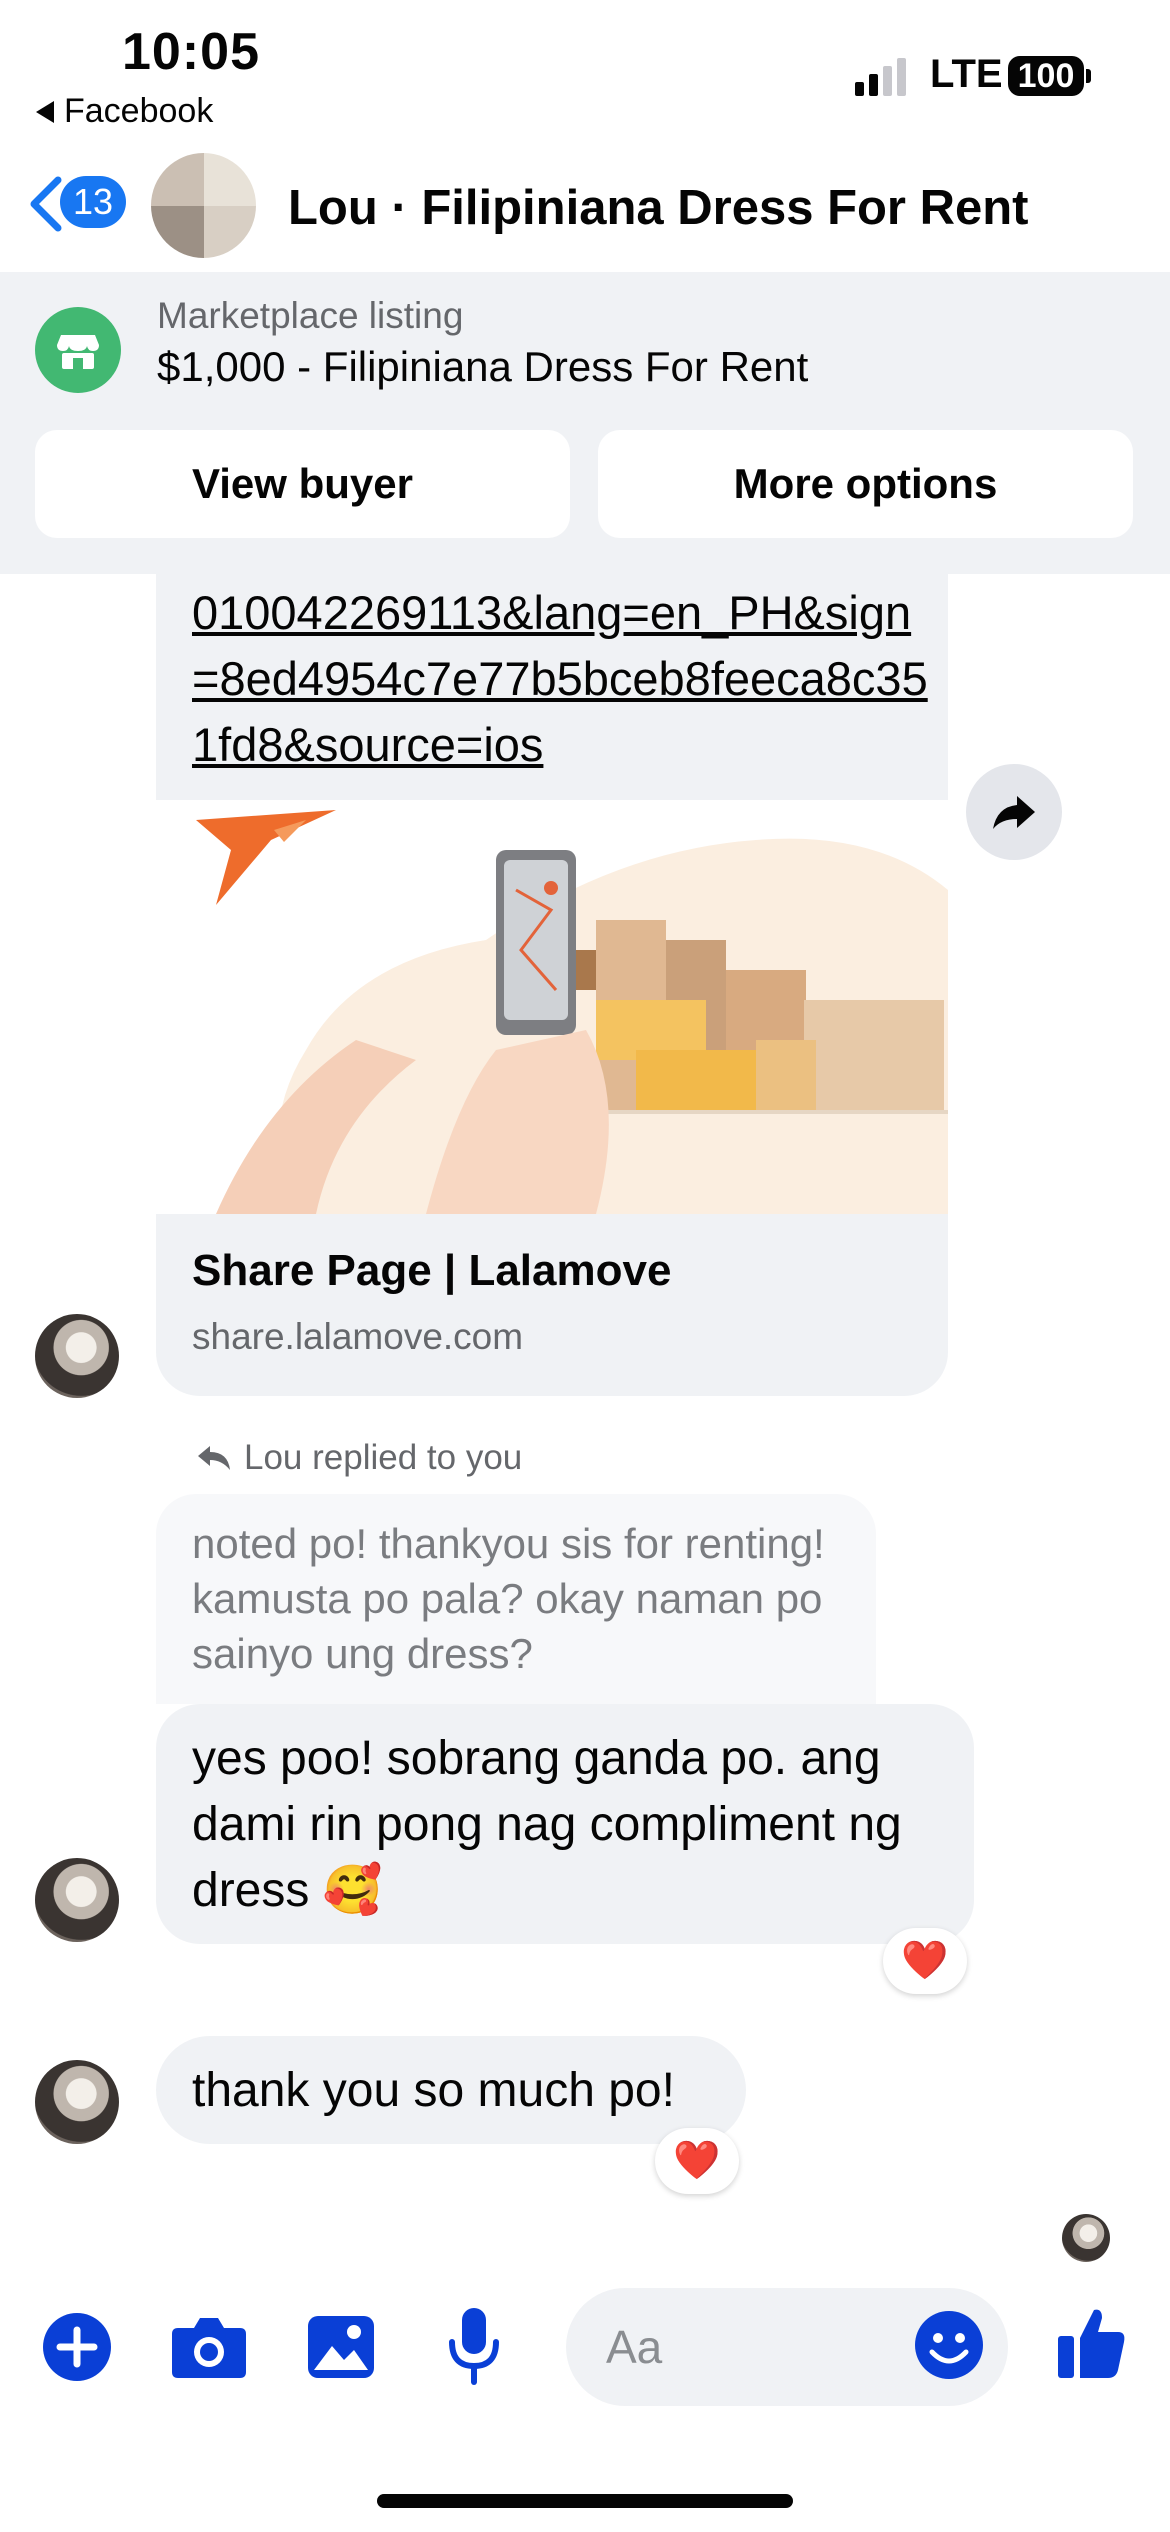 This screenshot has height=2532, width=1170. Describe the element at coordinates (431, 1271) in the screenshot. I see `link-preview-title: Share Page | Lalamove` at that location.